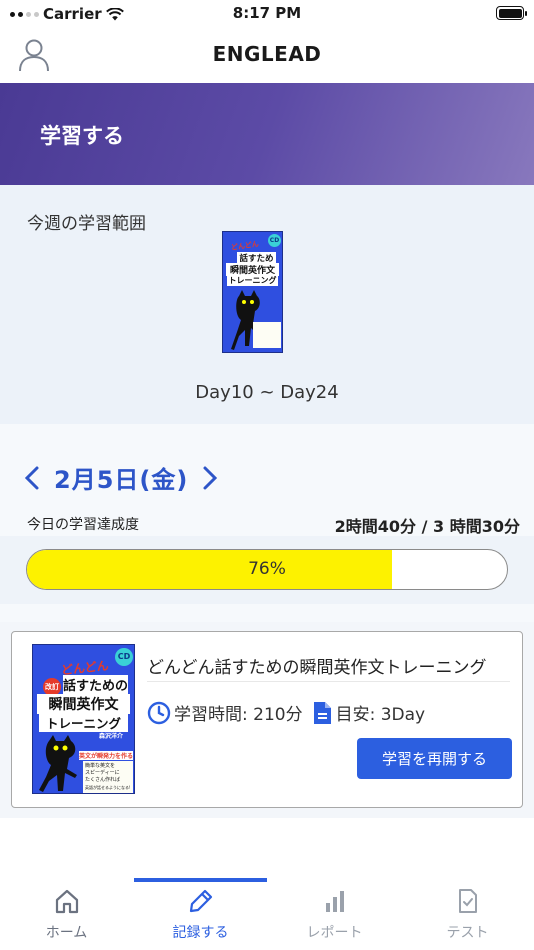 The width and height of the screenshot is (534, 950). What do you see at coordinates (252, 292) in the screenshot?
I see `book-cover: CD どんどん 話すための 瞬間英作文 トレーニング` at bounding box center [252, 292].